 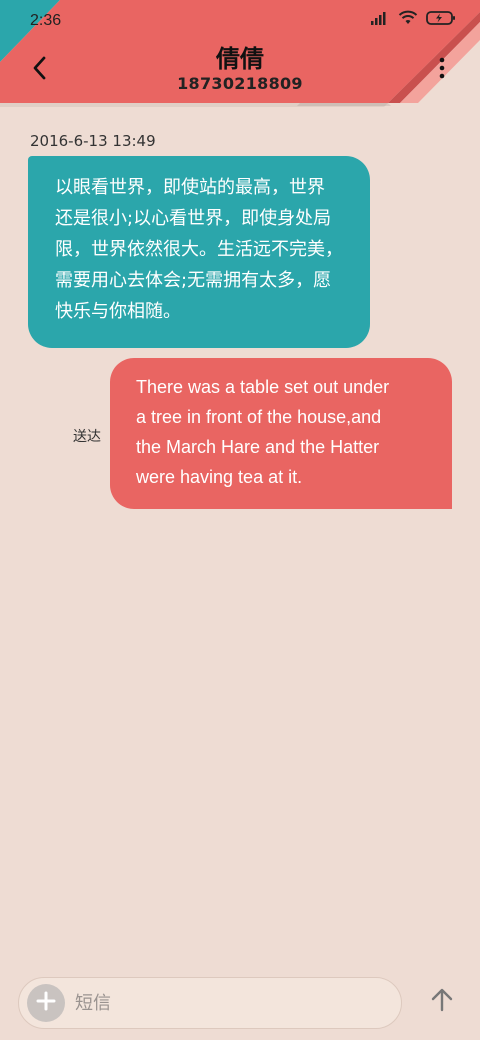 I want to click on status-time: 2:36, so click(x=46, y=20).